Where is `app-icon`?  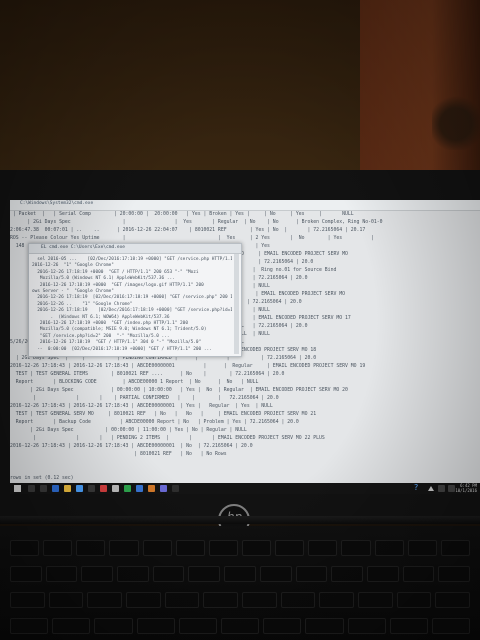 app-icon is located at coordinates (151, 488).